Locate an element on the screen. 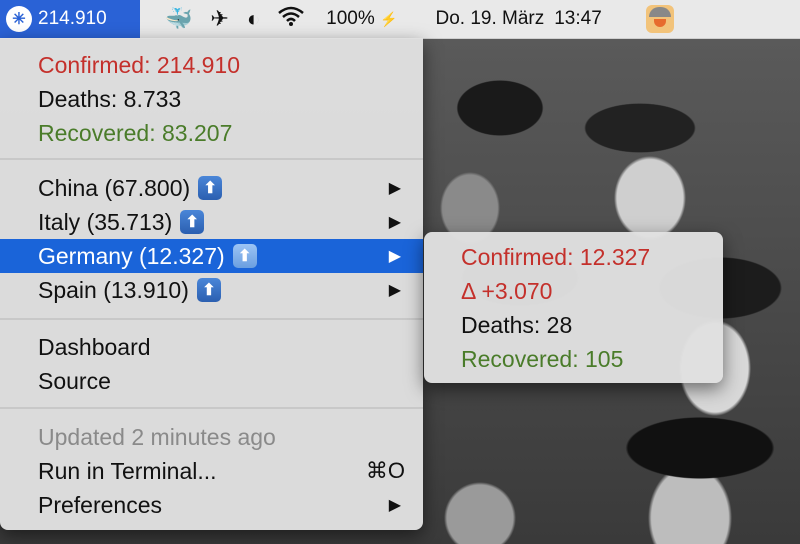 The image size is (800, 544). menubar-time: 13:47 is located at coordinates (578, 19).